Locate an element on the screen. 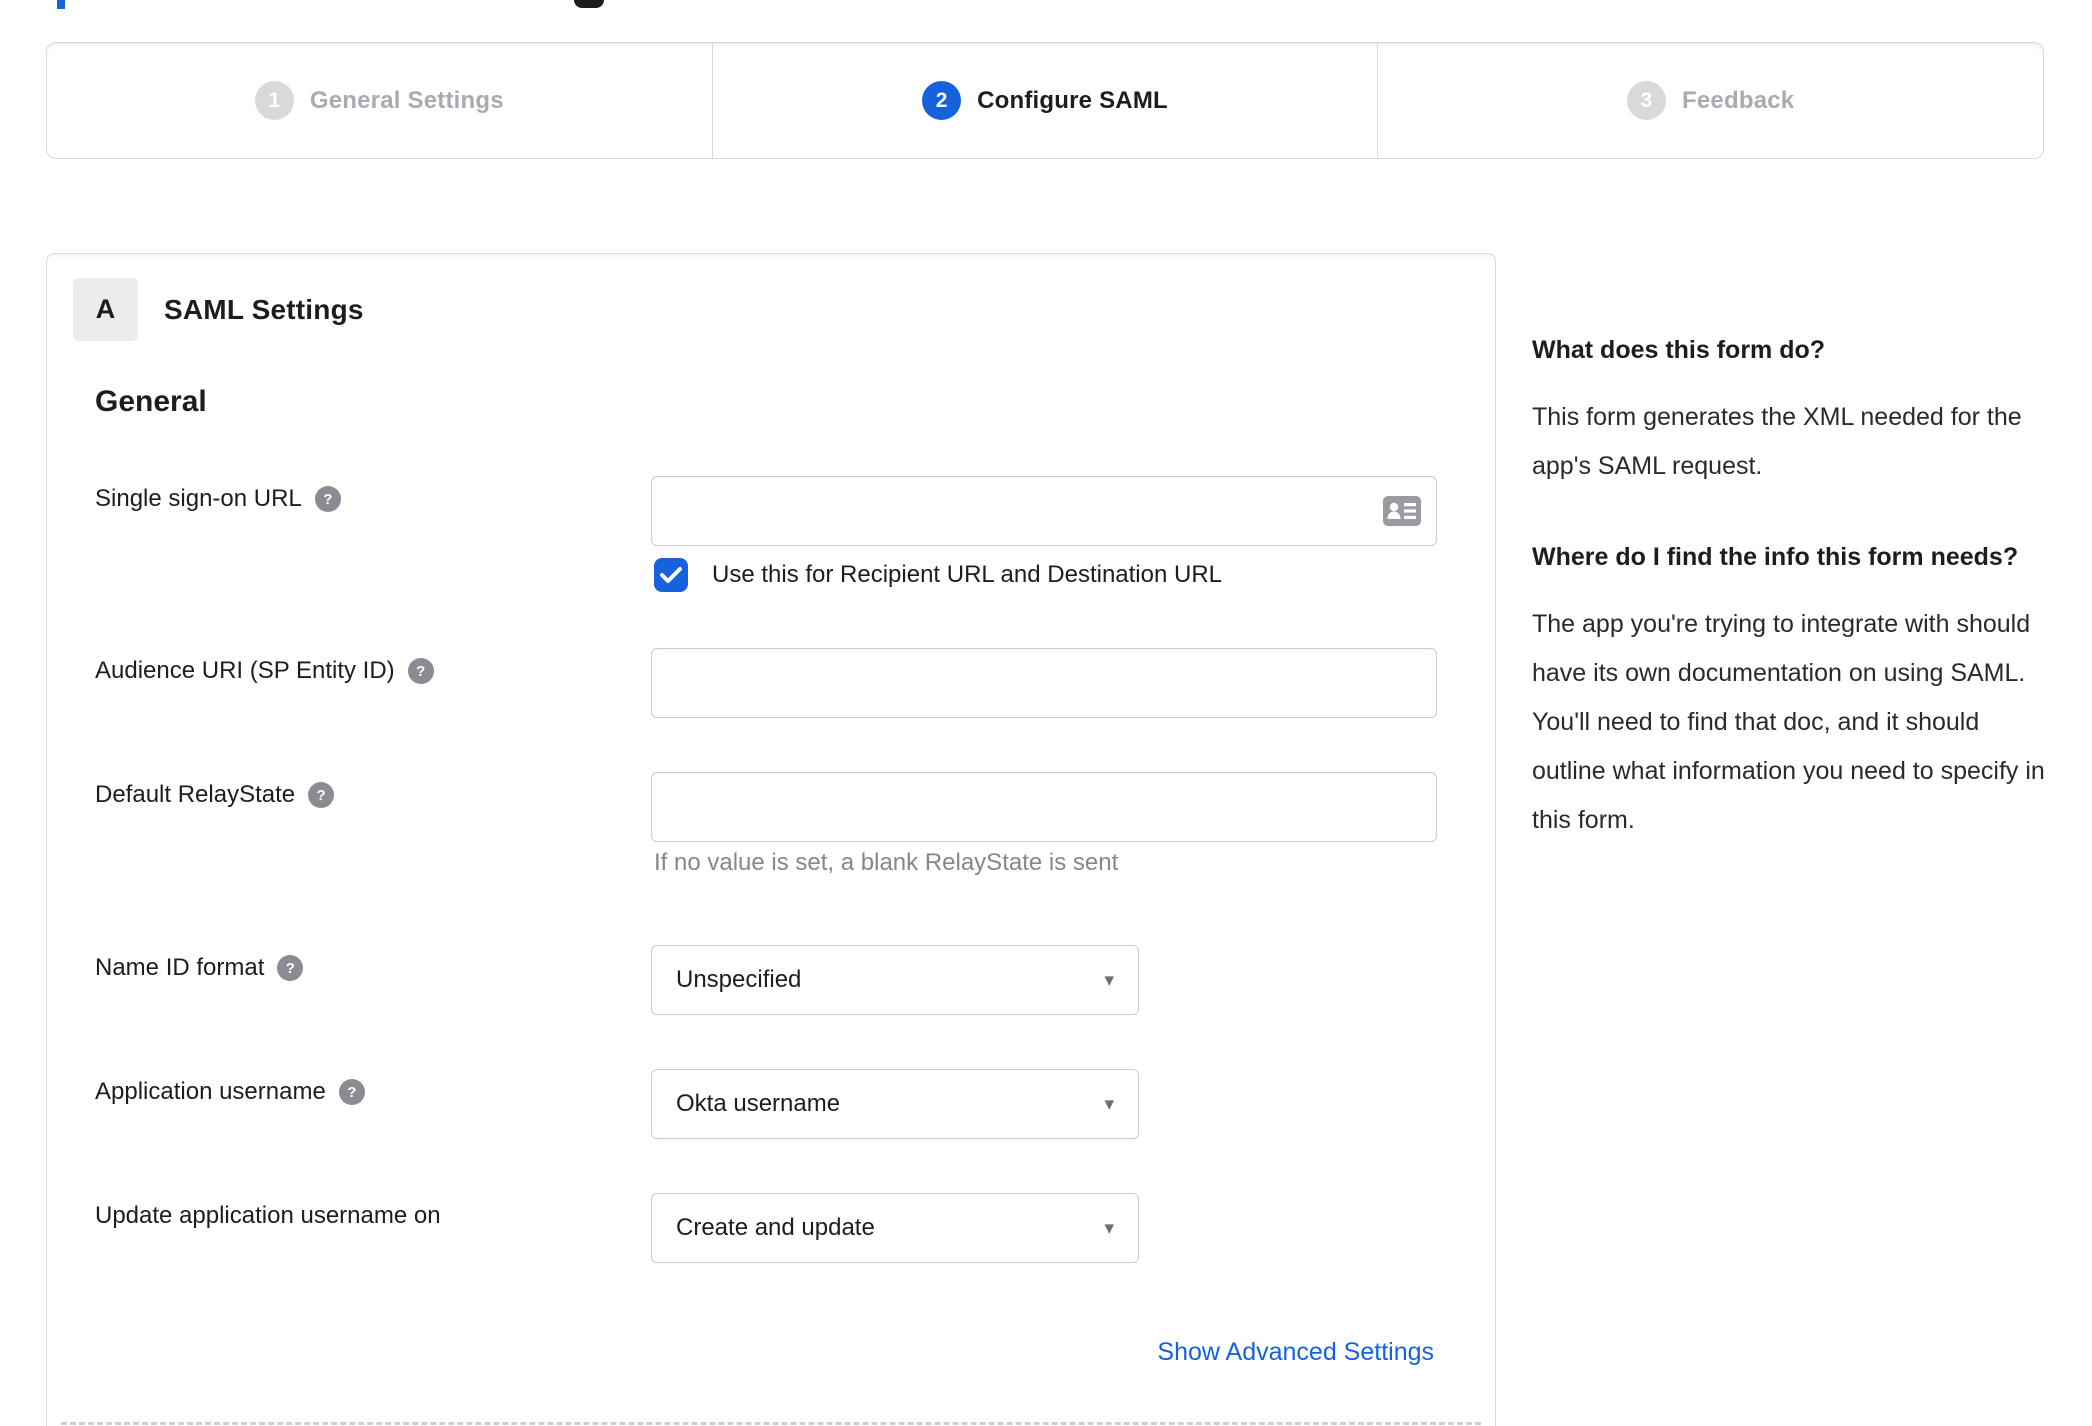 The width and height of the screenshot is (2092, 1426). sso-url-input-wrap is located at coordinates (1044, 511).